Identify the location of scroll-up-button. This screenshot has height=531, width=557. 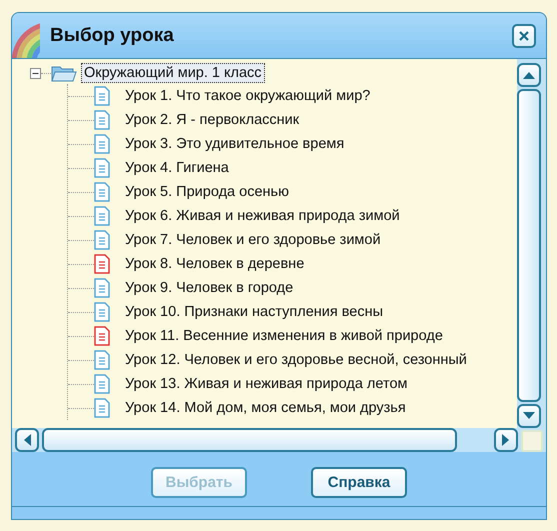
(529, 75).